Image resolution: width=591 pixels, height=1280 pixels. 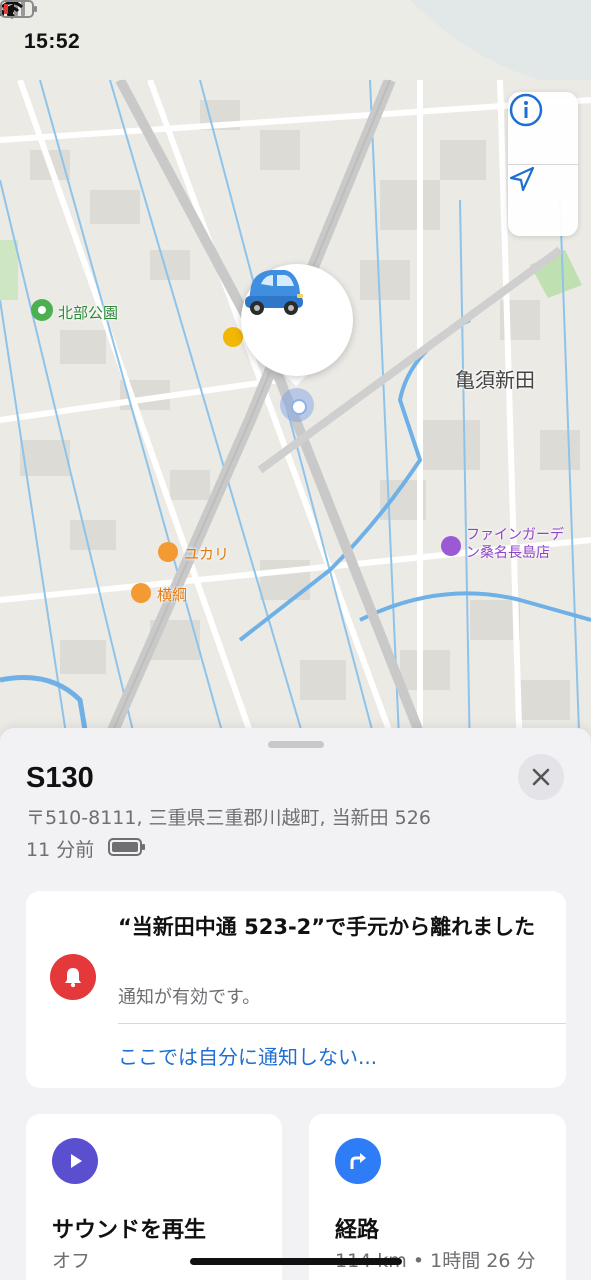 I want to click on play-sound-button, so click(x=75, y=1161).